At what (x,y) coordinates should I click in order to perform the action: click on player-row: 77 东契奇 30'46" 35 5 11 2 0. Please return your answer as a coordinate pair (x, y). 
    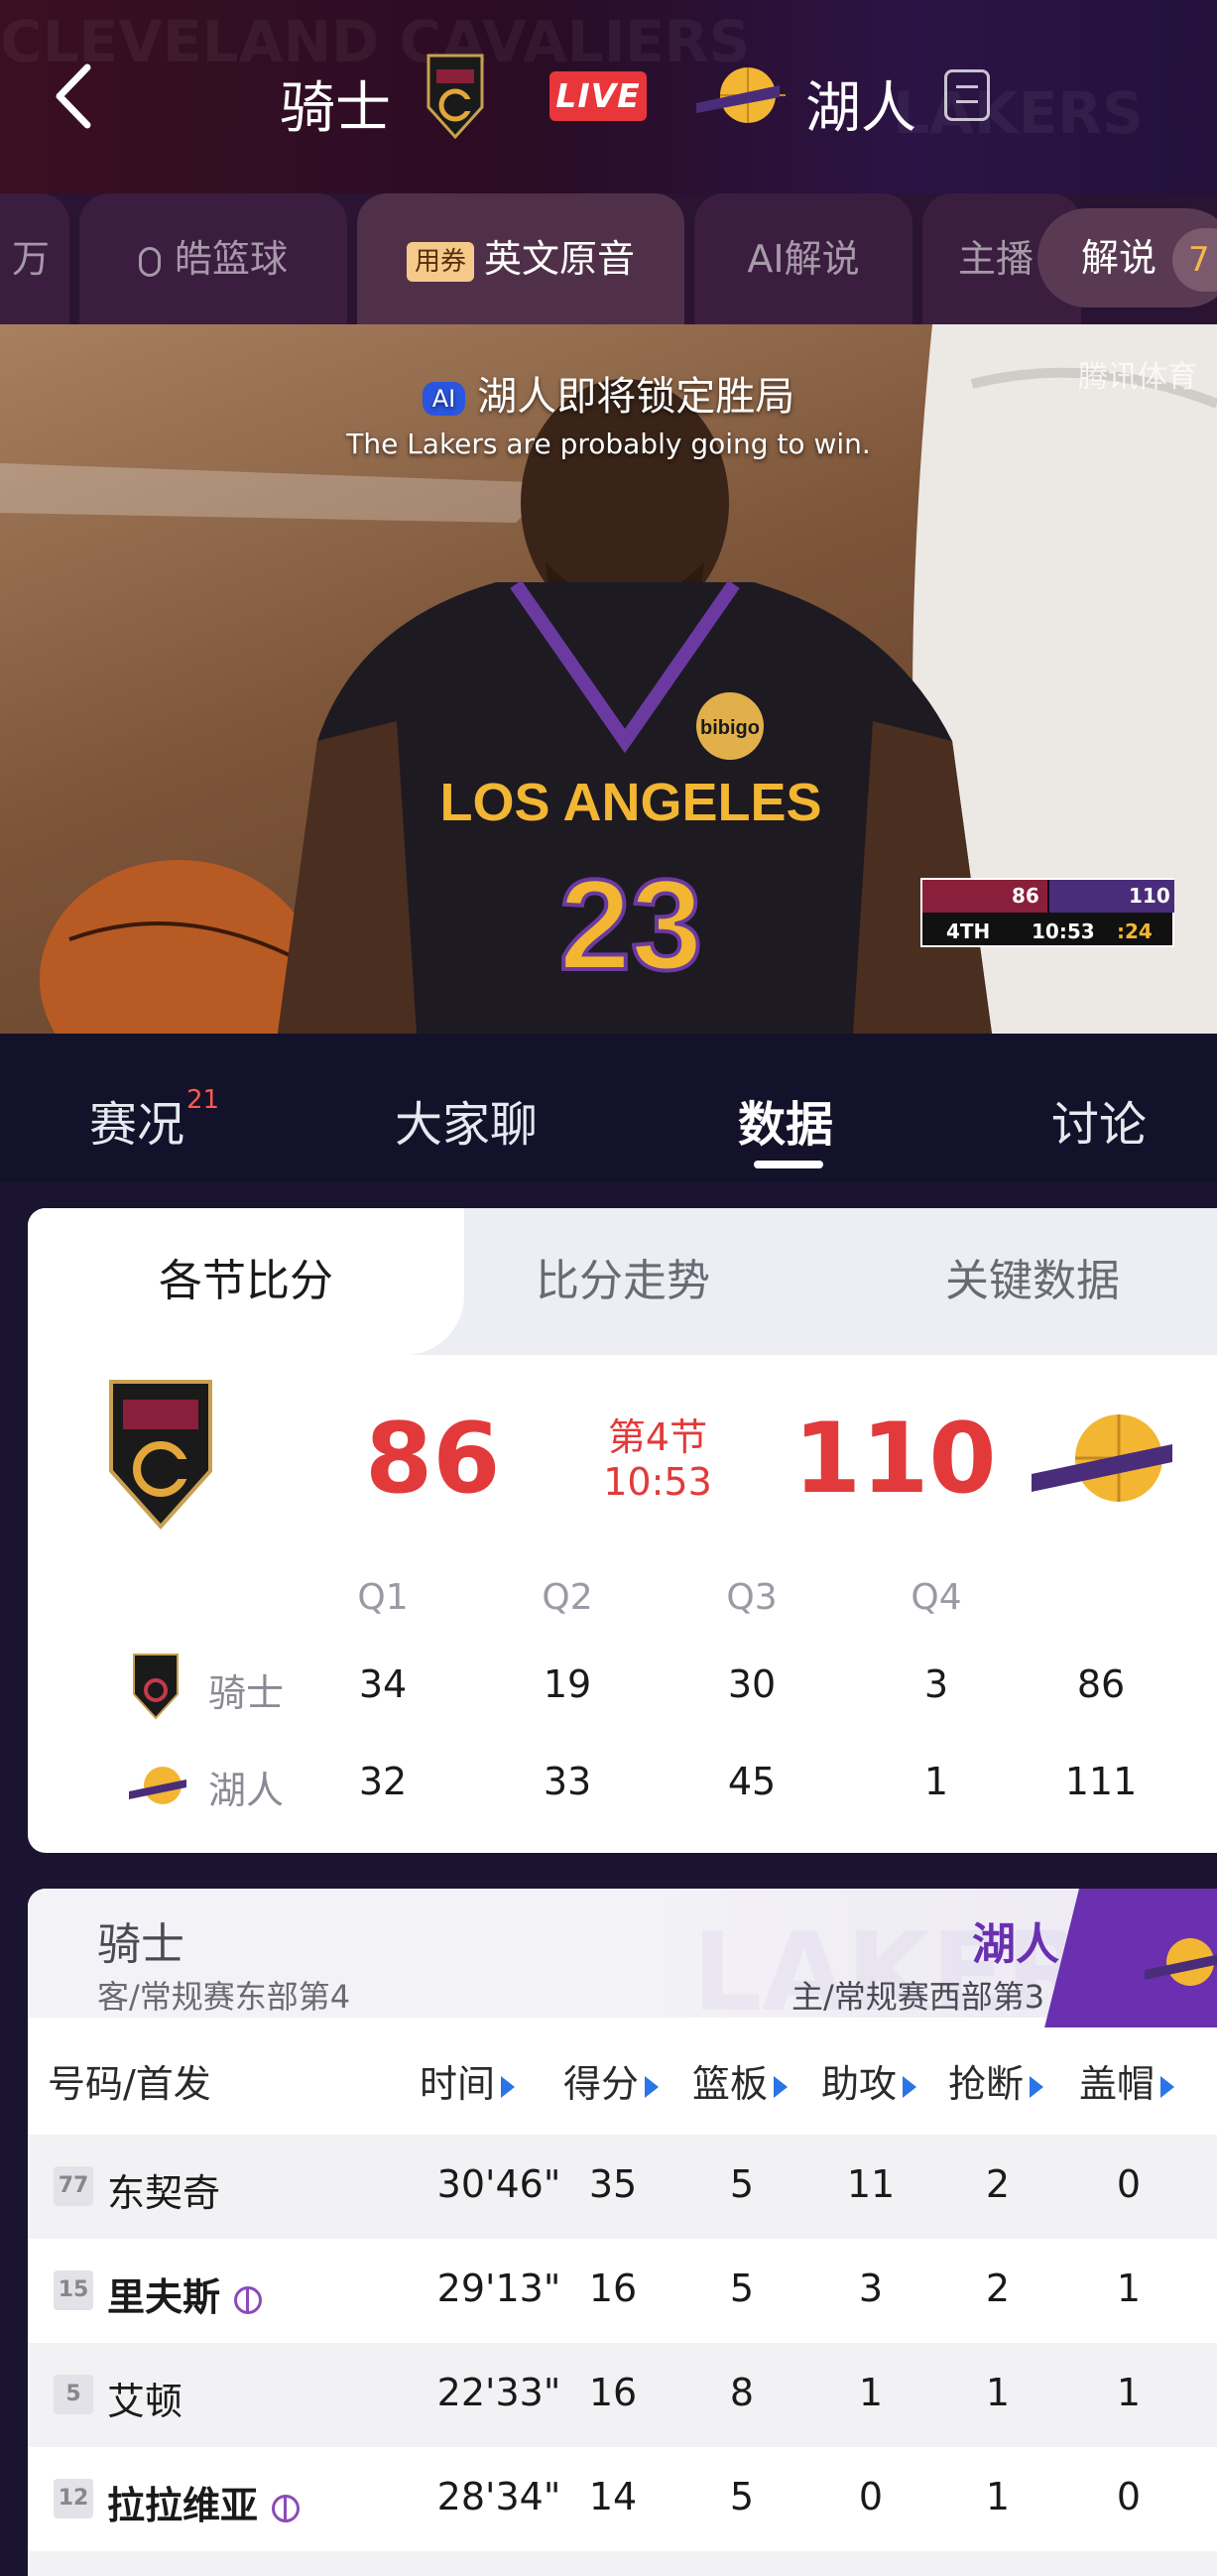
    Looking at the image, I should click on (622, 2187).